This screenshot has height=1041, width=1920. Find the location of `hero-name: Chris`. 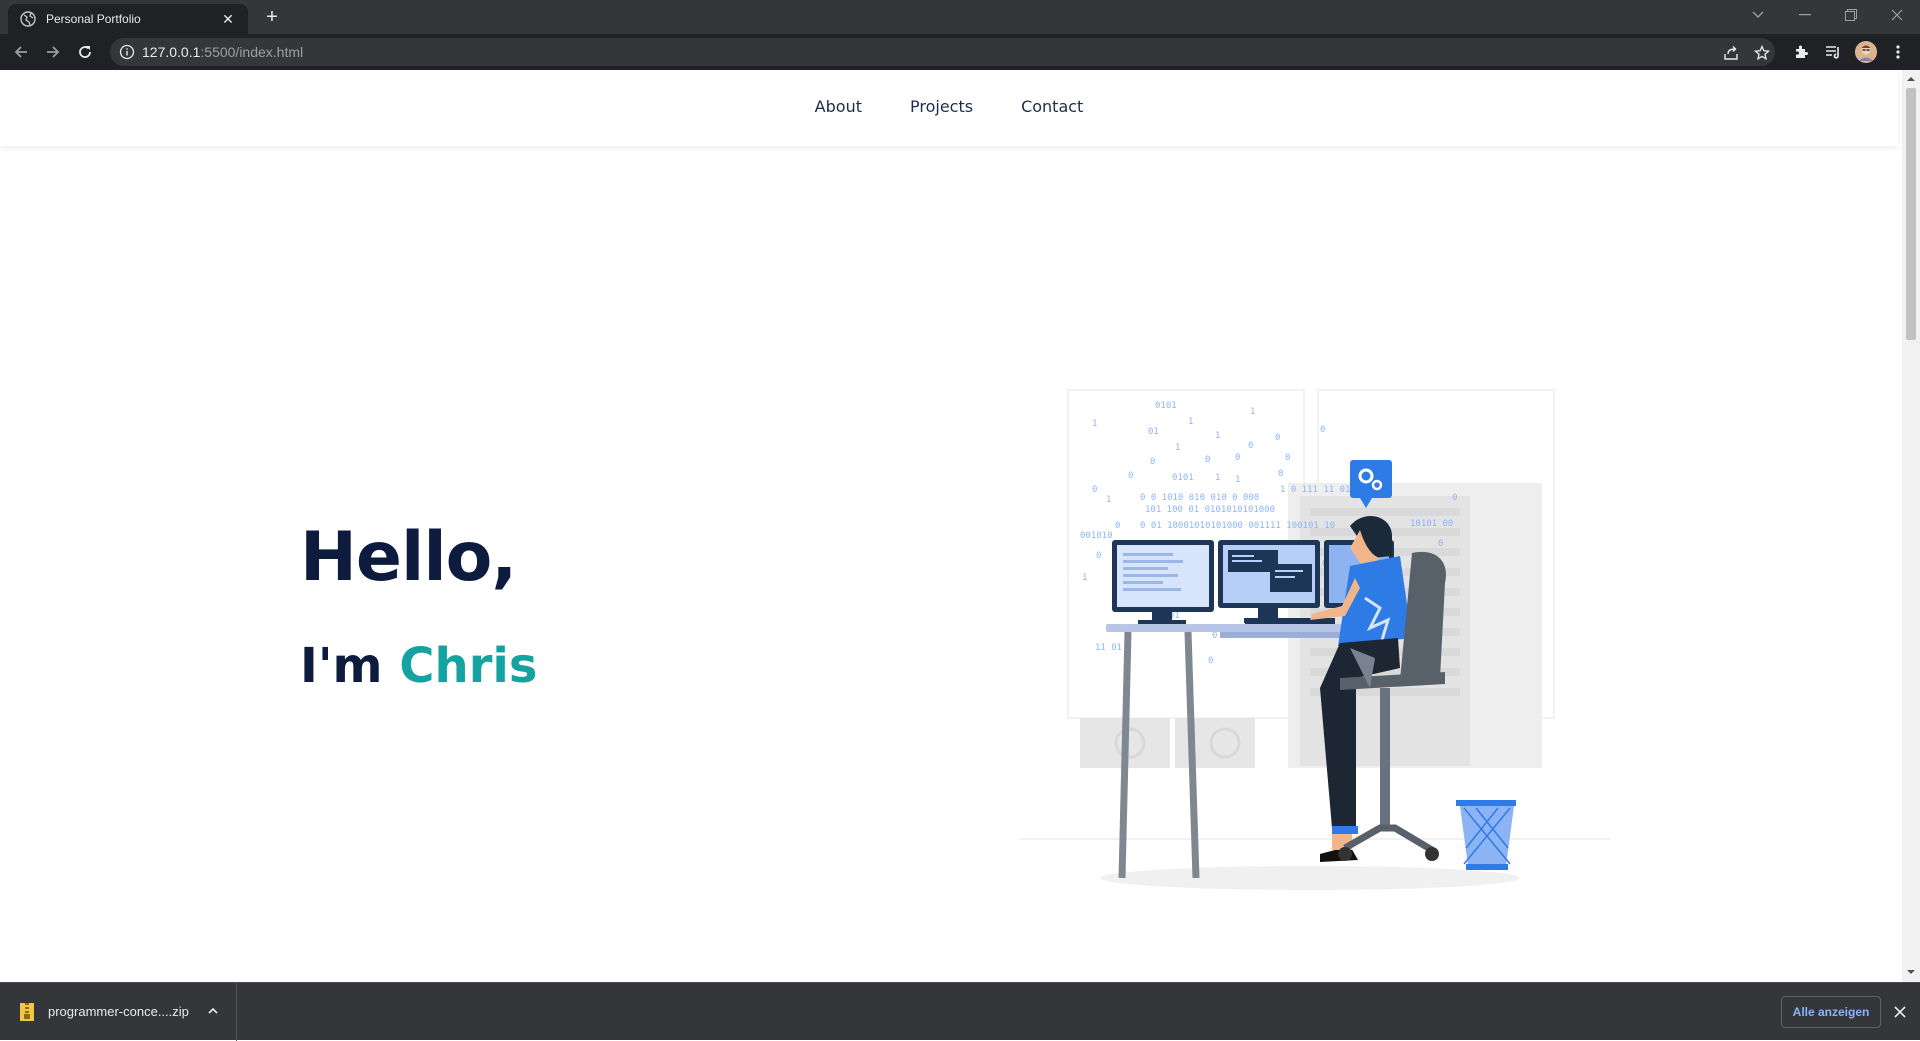

hero-name: Chris is located at coordinates (468, 666).